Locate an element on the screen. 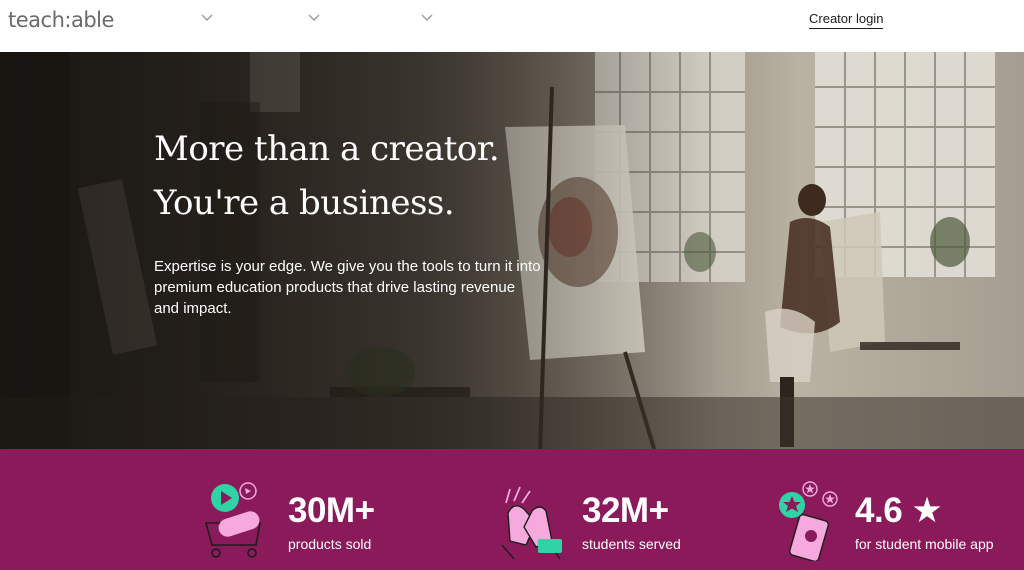  stat-label: students served is located at coordinates (631, 544).